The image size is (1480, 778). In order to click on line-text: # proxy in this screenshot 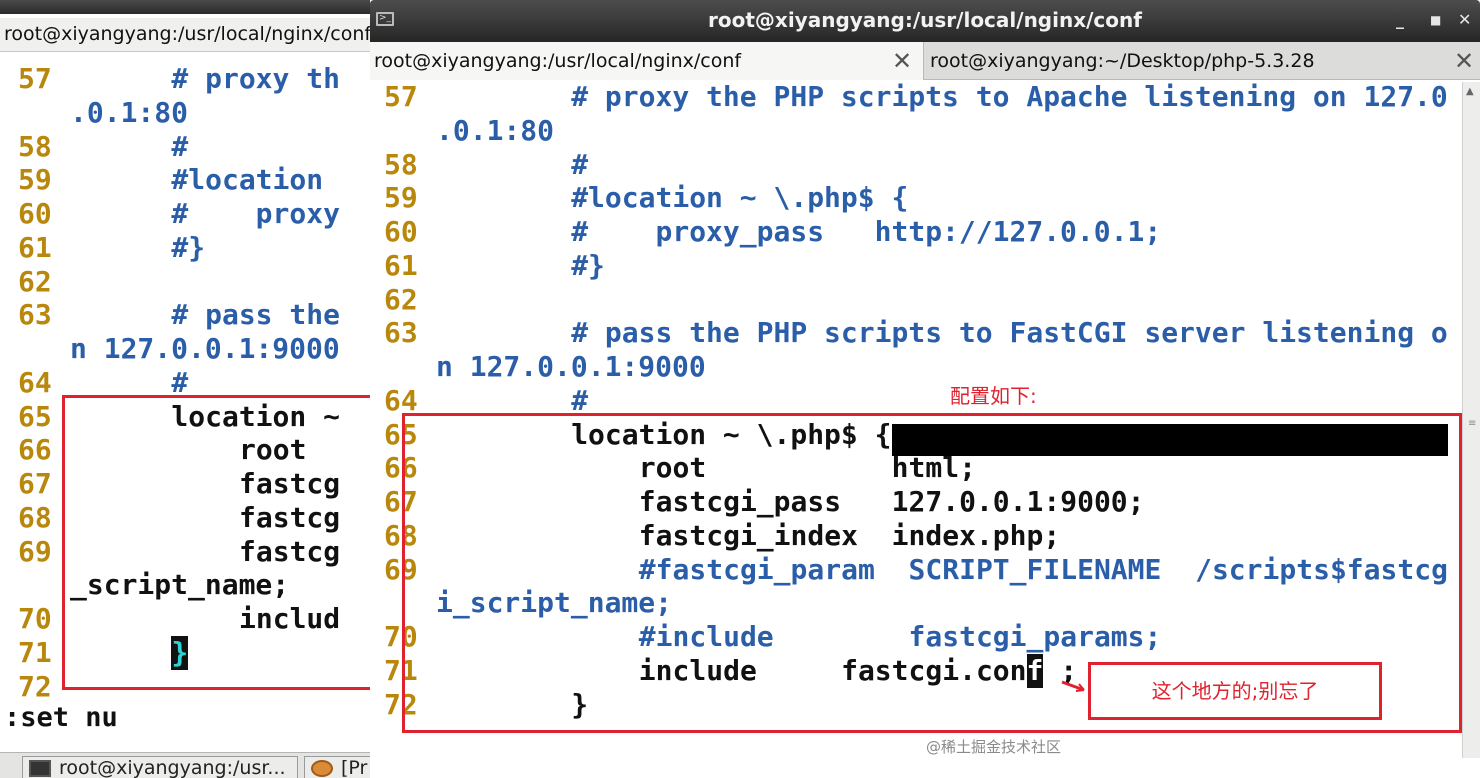, I will do `click(255, 213)`.